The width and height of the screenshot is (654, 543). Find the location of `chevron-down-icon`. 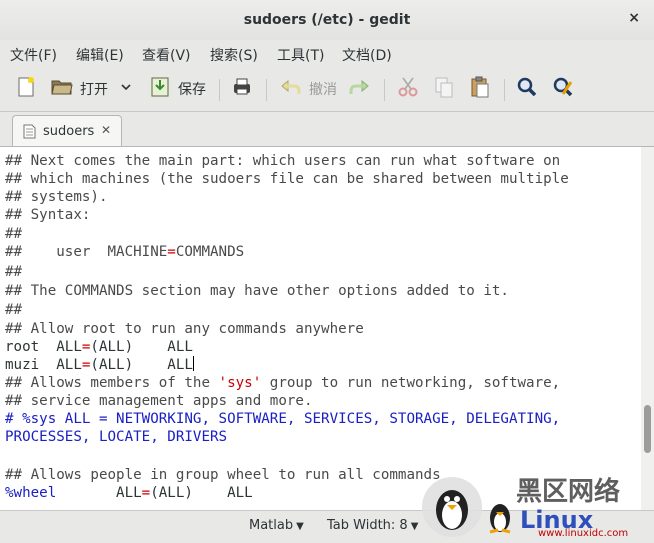

chevron-down-icon is located at coordinates (126, 89).